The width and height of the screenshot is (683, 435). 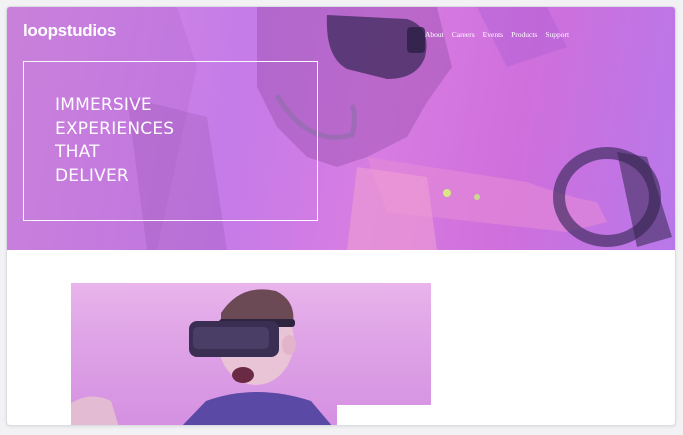 What do you see at coordinates (524, 34) in the screenshot?
I see `nav-link-products: Products` at bounding box center [524, 34].